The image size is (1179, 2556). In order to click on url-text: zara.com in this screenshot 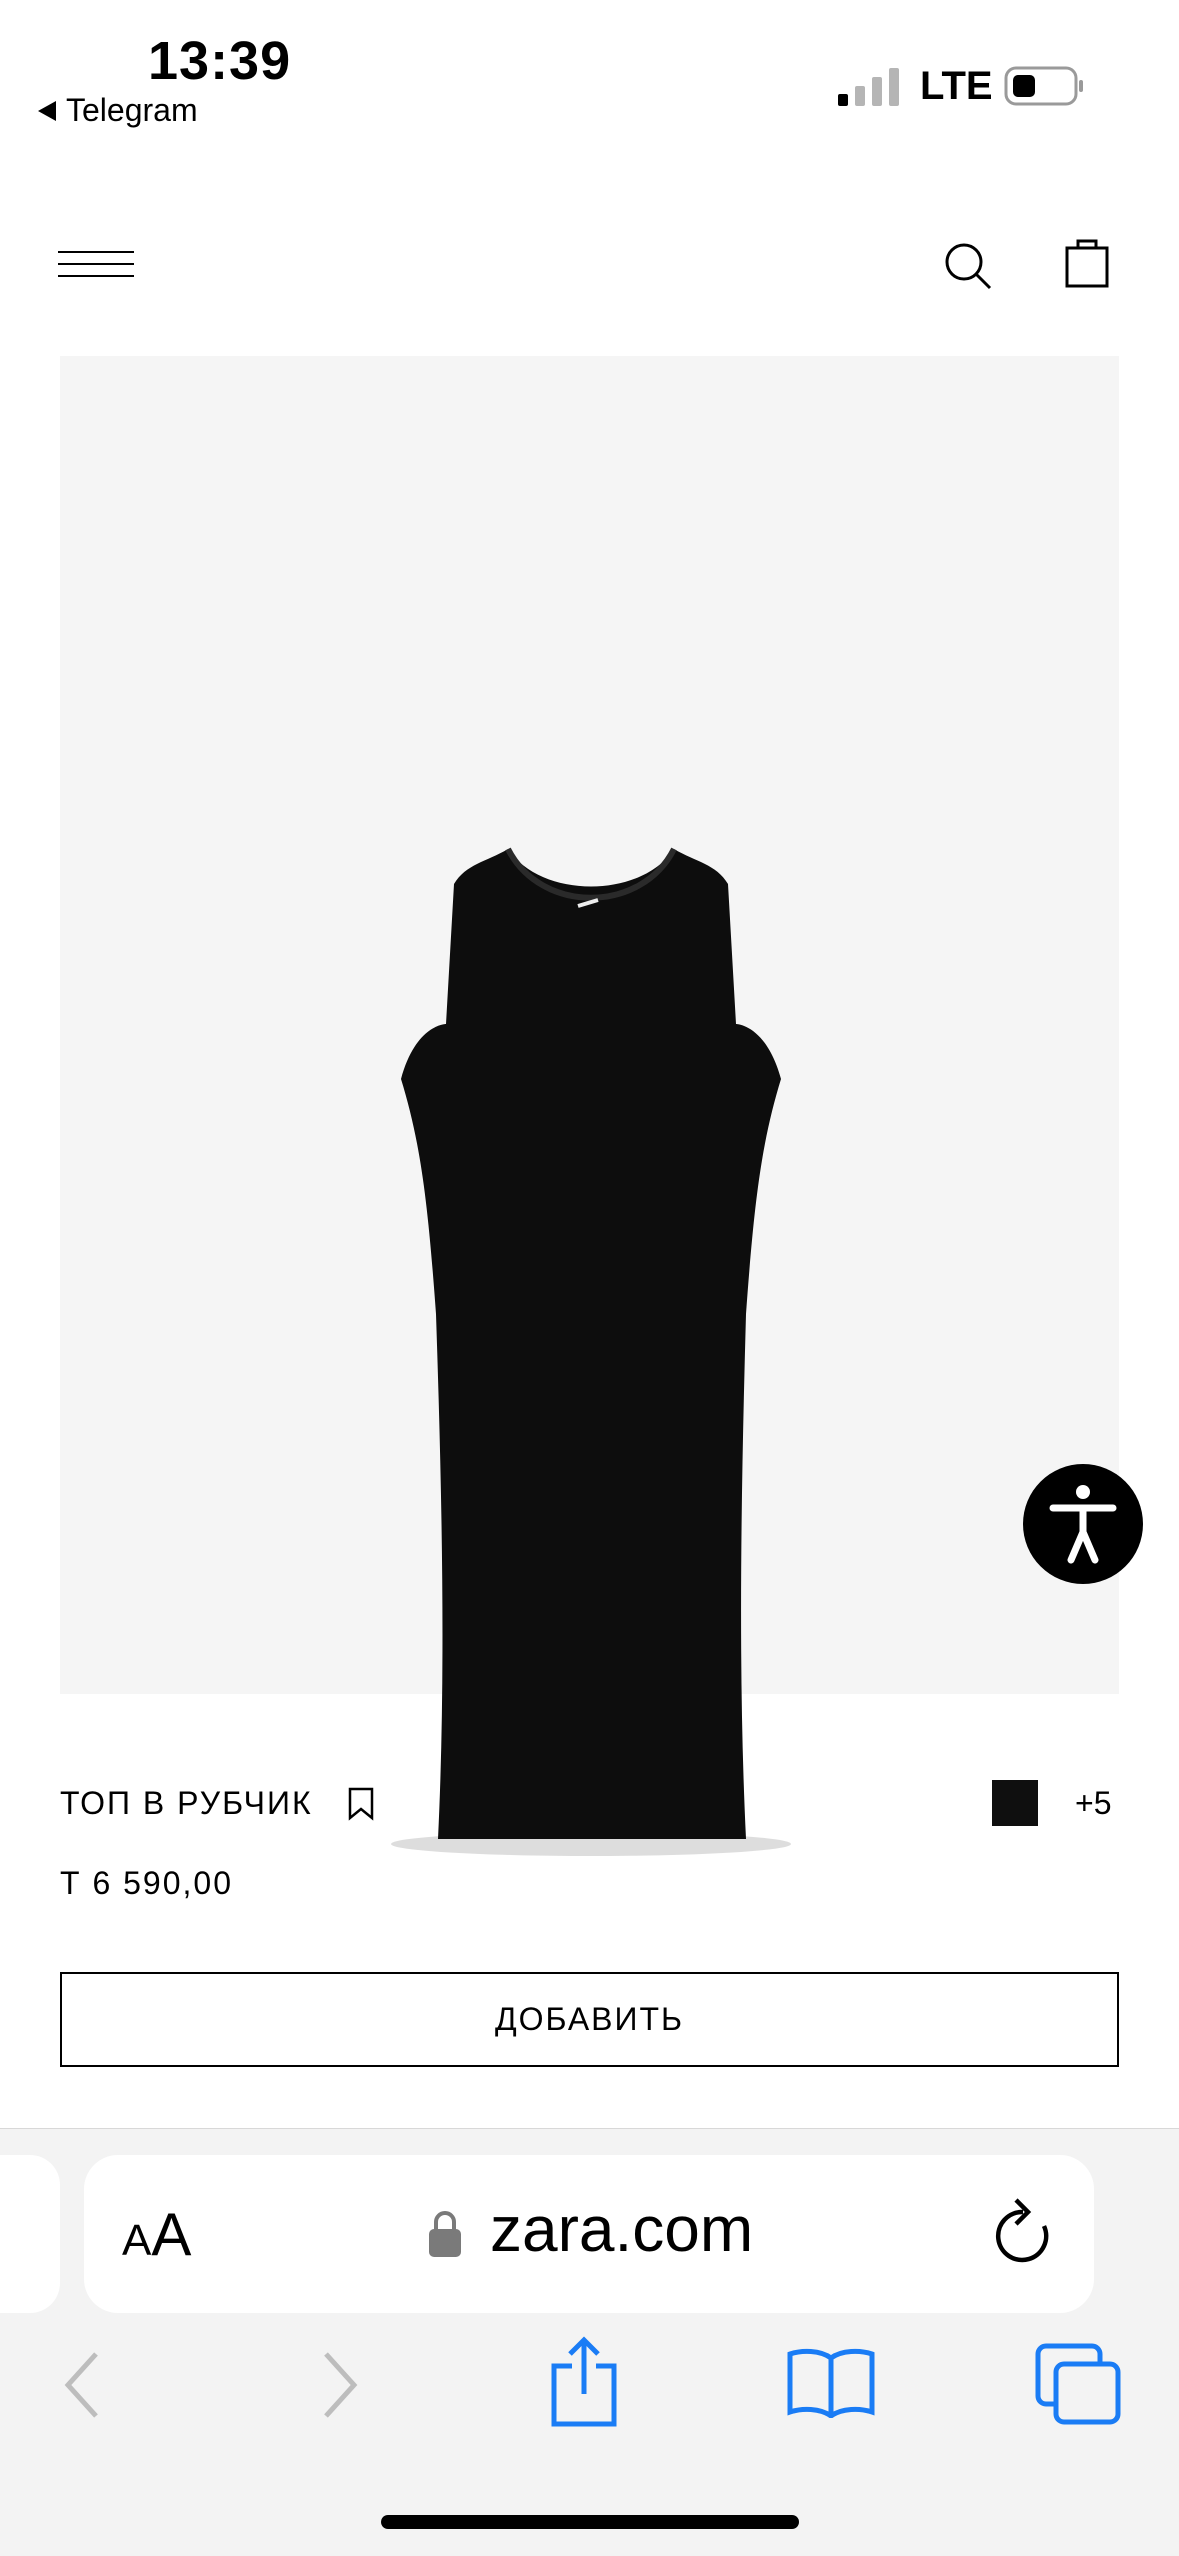, I will do `click(621, 2229)`.